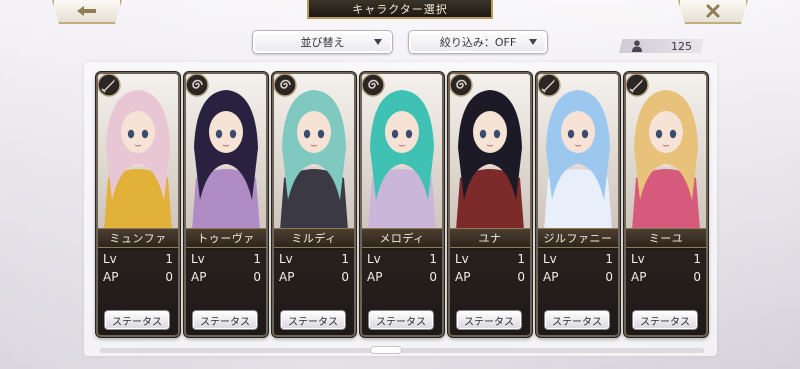 The width and height of the screenshot is (800, 369). I want to click on sort-dropdown: 並び替え, so click(322, 42).